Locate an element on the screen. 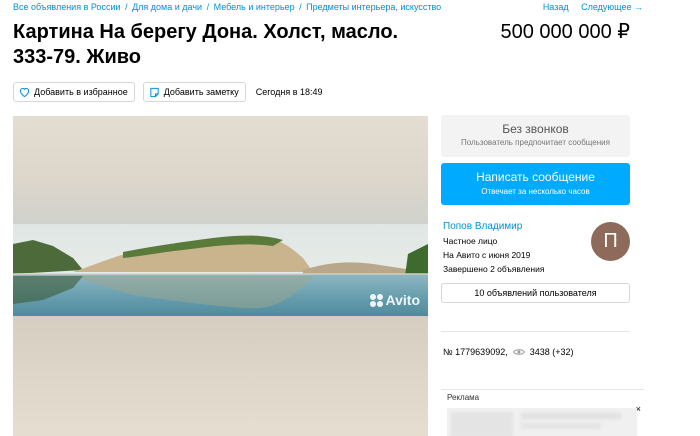 The width and height of the screenshot is (700, 436). listing-date: Сегодня в 18:49 is located at coordinates (289, 92).